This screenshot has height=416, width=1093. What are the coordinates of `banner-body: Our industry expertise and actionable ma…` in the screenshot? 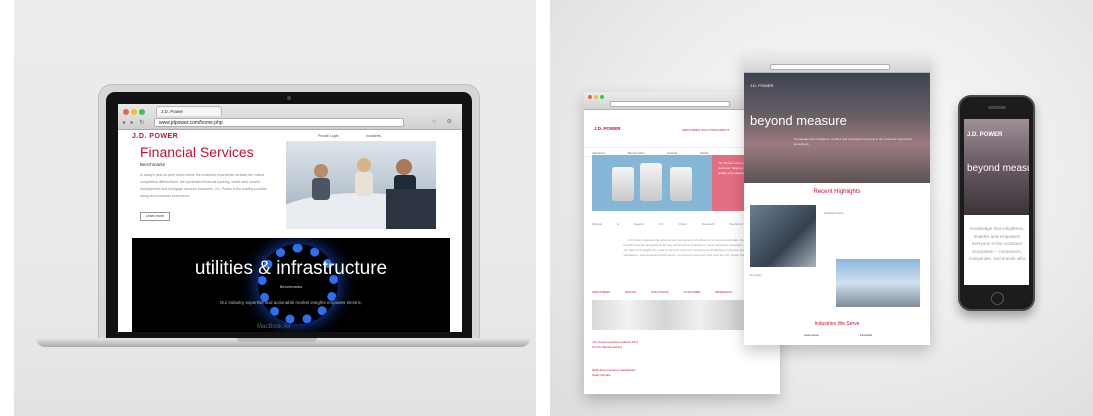 It's located at (291, 302).